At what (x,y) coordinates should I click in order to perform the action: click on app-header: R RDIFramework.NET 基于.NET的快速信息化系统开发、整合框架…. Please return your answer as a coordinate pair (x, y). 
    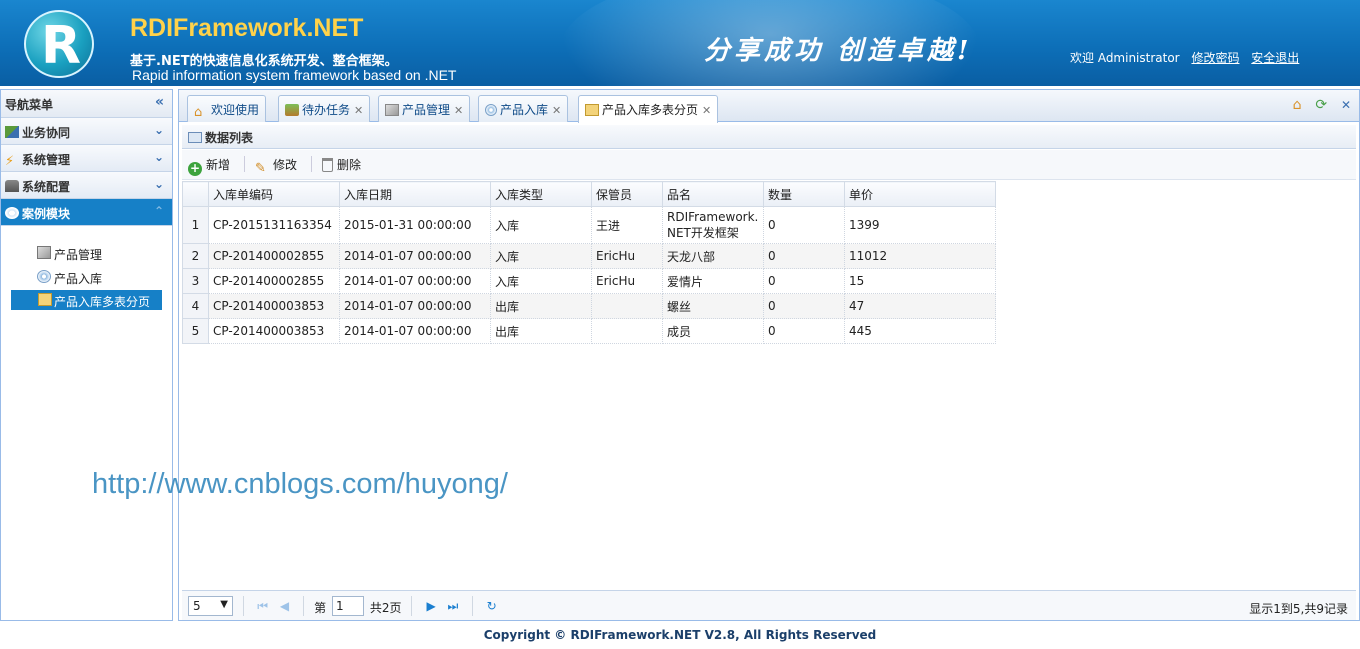
    Looking at the image, I should click on (680, 43).